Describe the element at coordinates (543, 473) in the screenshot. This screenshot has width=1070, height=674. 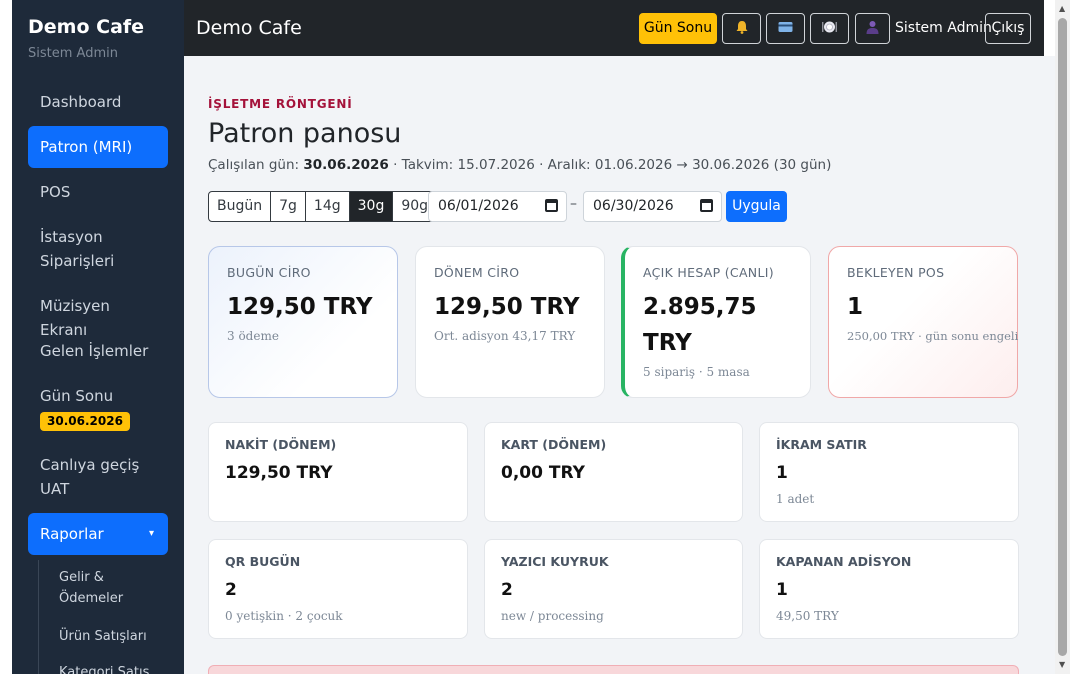
I see `card-value: 0,00 TRY` at that location.